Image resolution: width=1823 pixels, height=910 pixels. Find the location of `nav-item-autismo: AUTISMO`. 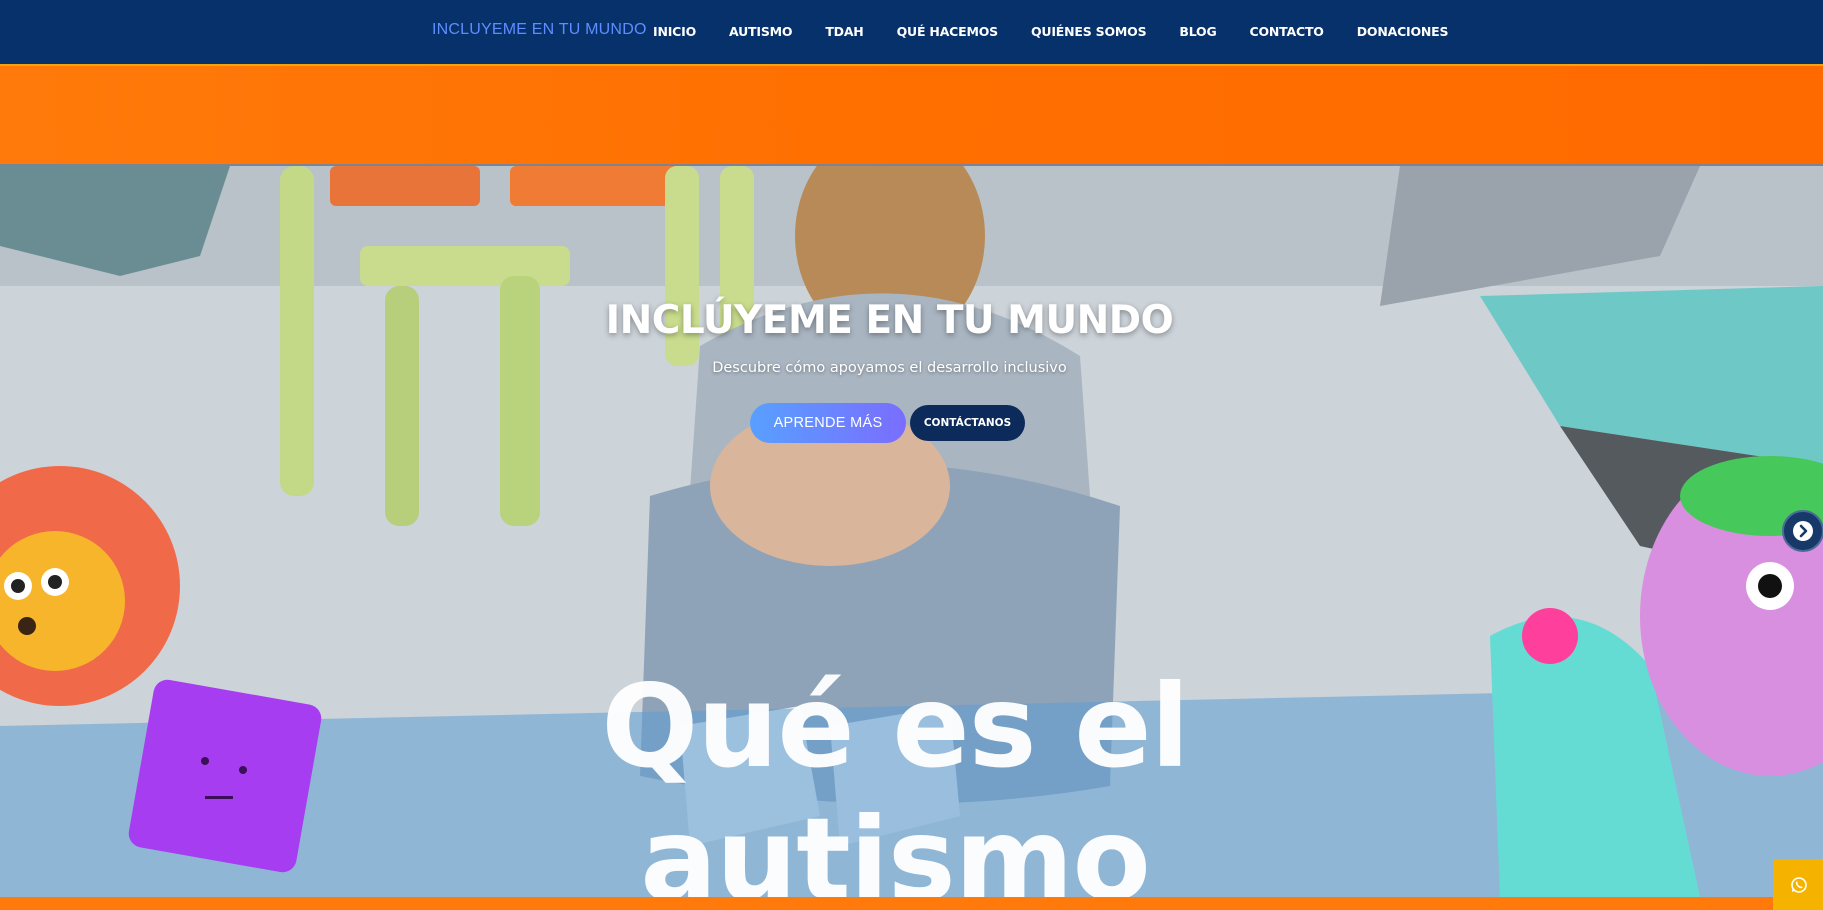

nav-item-autismo: AUTISMO is located at coordinates (760, 31).